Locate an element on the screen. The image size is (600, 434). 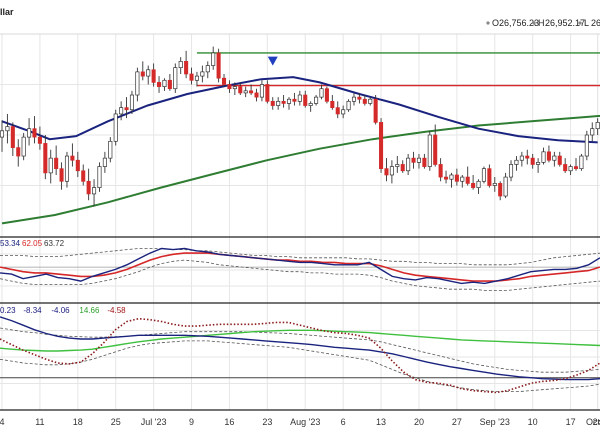
macd-legend-value: 0.23 is located at coordinates (8, 310).